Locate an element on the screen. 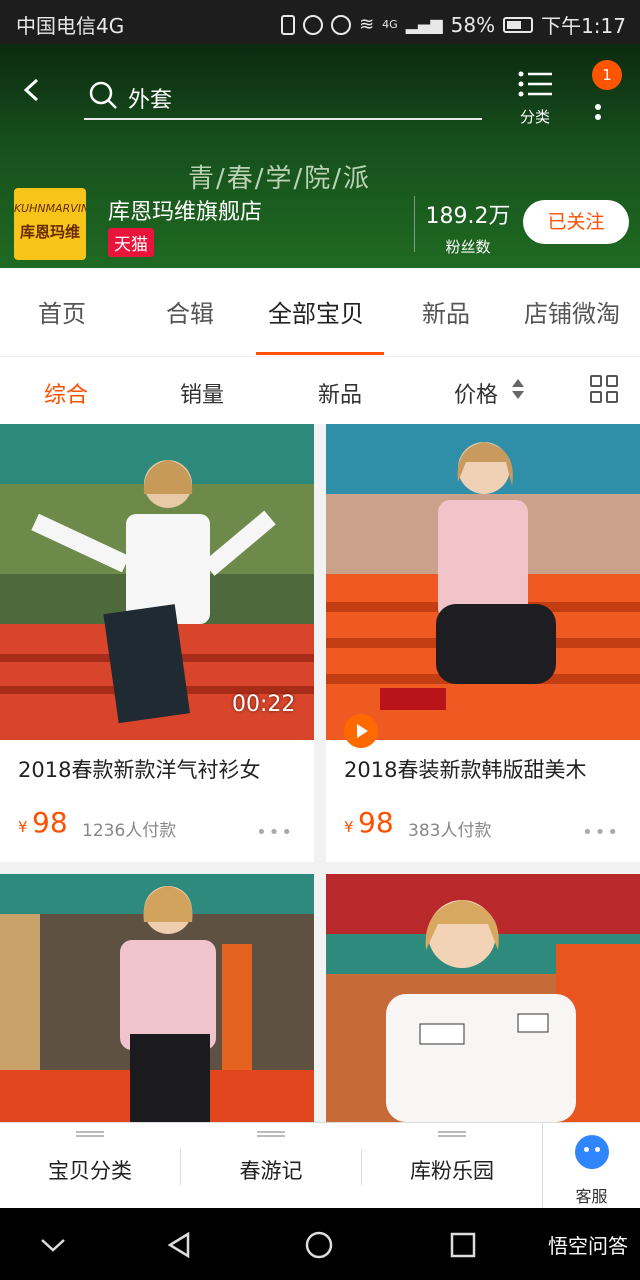  shop-slogan: 青/春/学/院/派 is located at coordinates (280, 179).